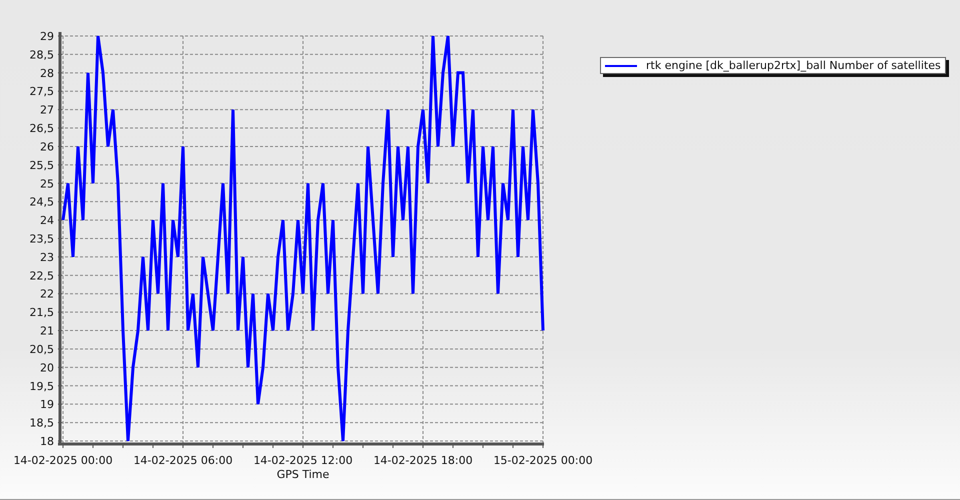 The height and width of the screenshot is (500, 960). What do you see at coordinates (42, 349) in the screenshot?
I see `tick-label: 20,5` at bounding box center [42, 349].